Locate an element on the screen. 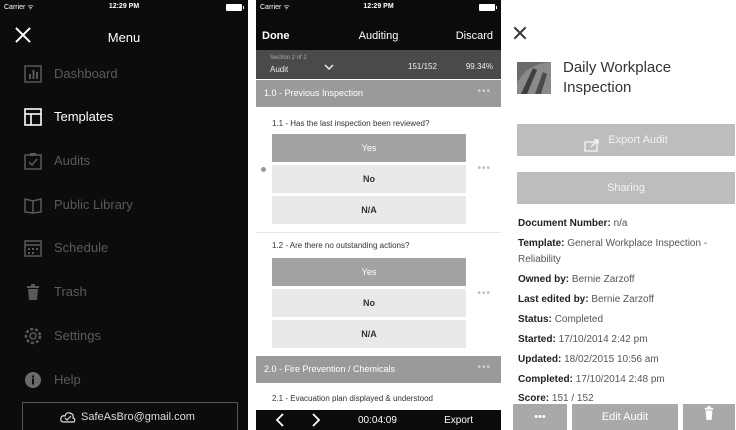 The width and height of the screenshot is (736, 430). help-icon is located at coordinates (33, 380).